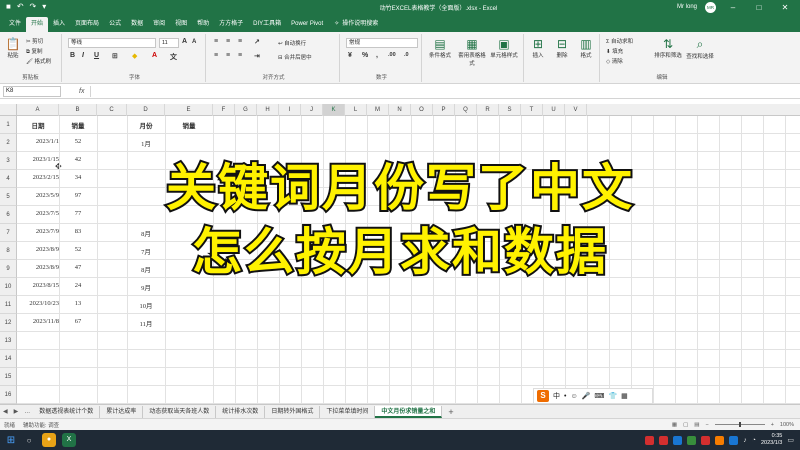 Image resolution: width=800 pixels, height=450 pixels. I want to click on column-header-e: E, so click(189, 110).